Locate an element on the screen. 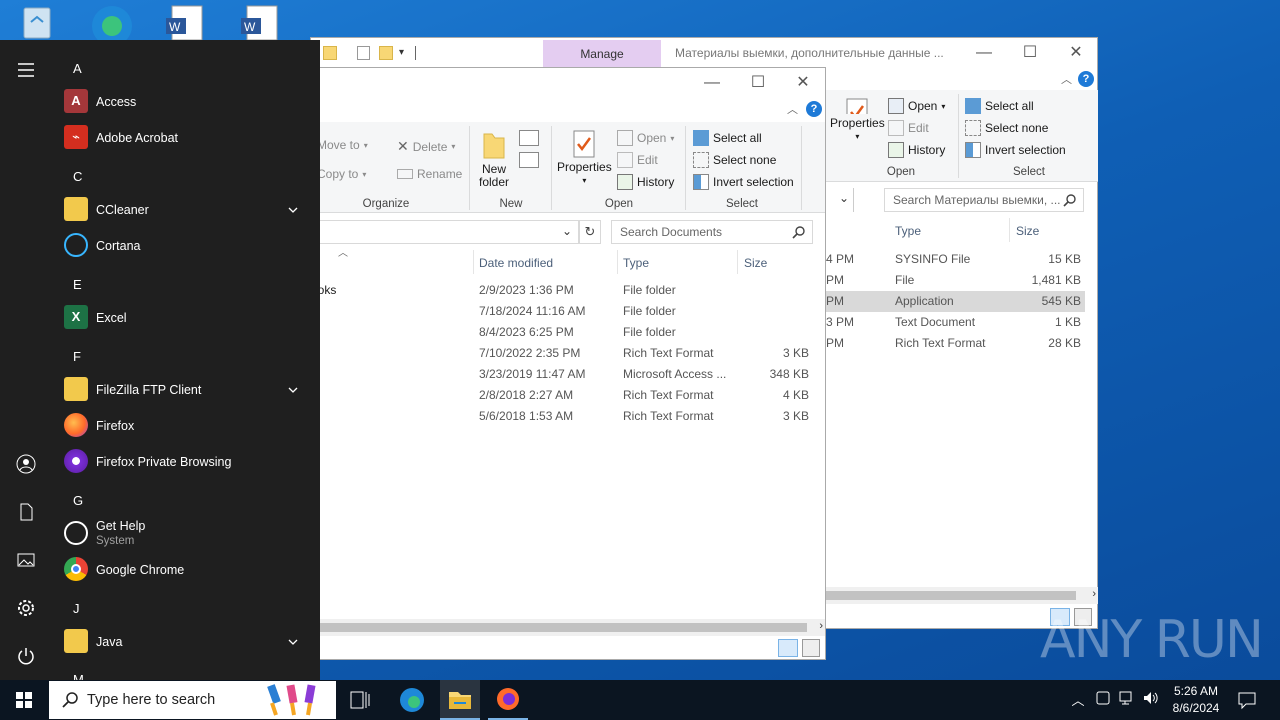  letter-header-m: M is located at coordinates (78, 676).